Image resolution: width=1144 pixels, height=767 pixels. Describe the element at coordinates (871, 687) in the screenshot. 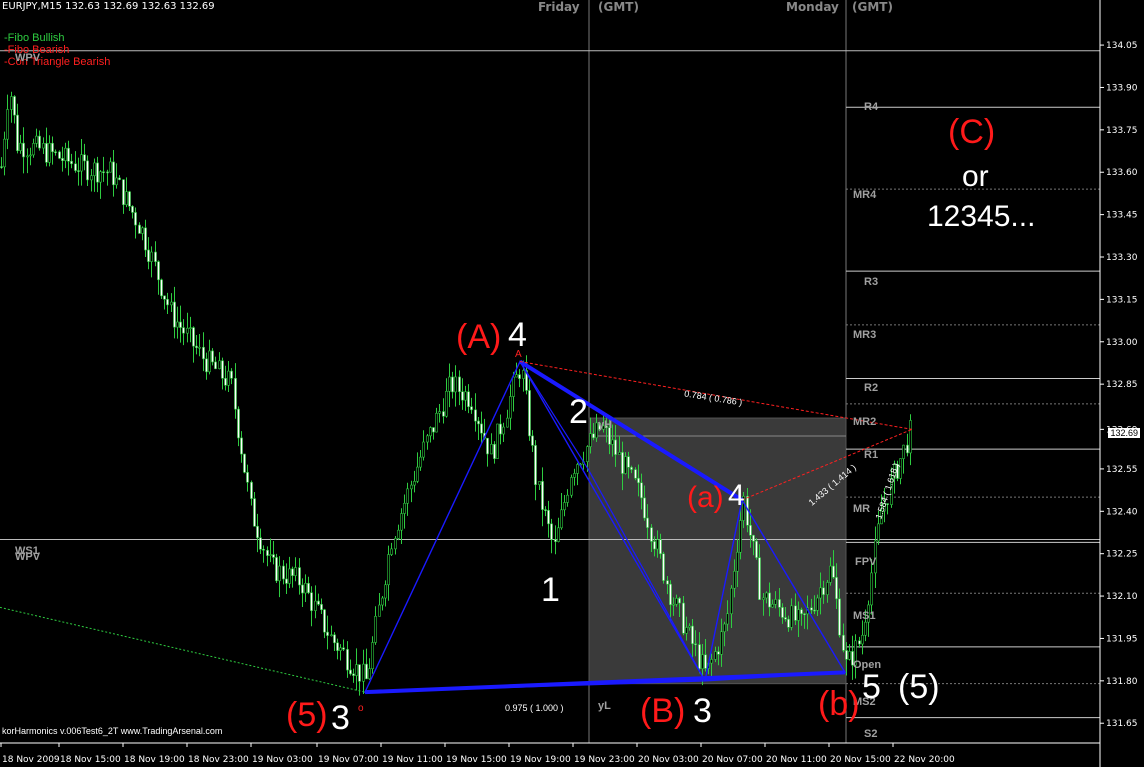

I see `wave-label-5: 5` at that location.